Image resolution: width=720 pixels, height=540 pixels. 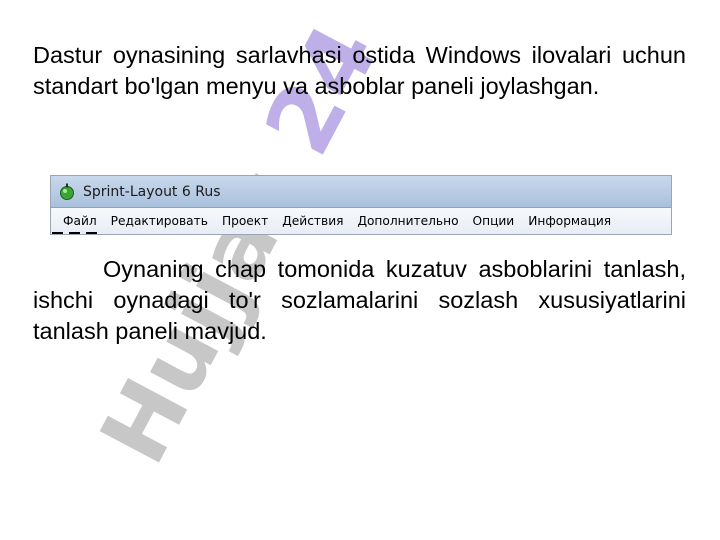 I want to click on dash-marks, so click(x=74, y=233).